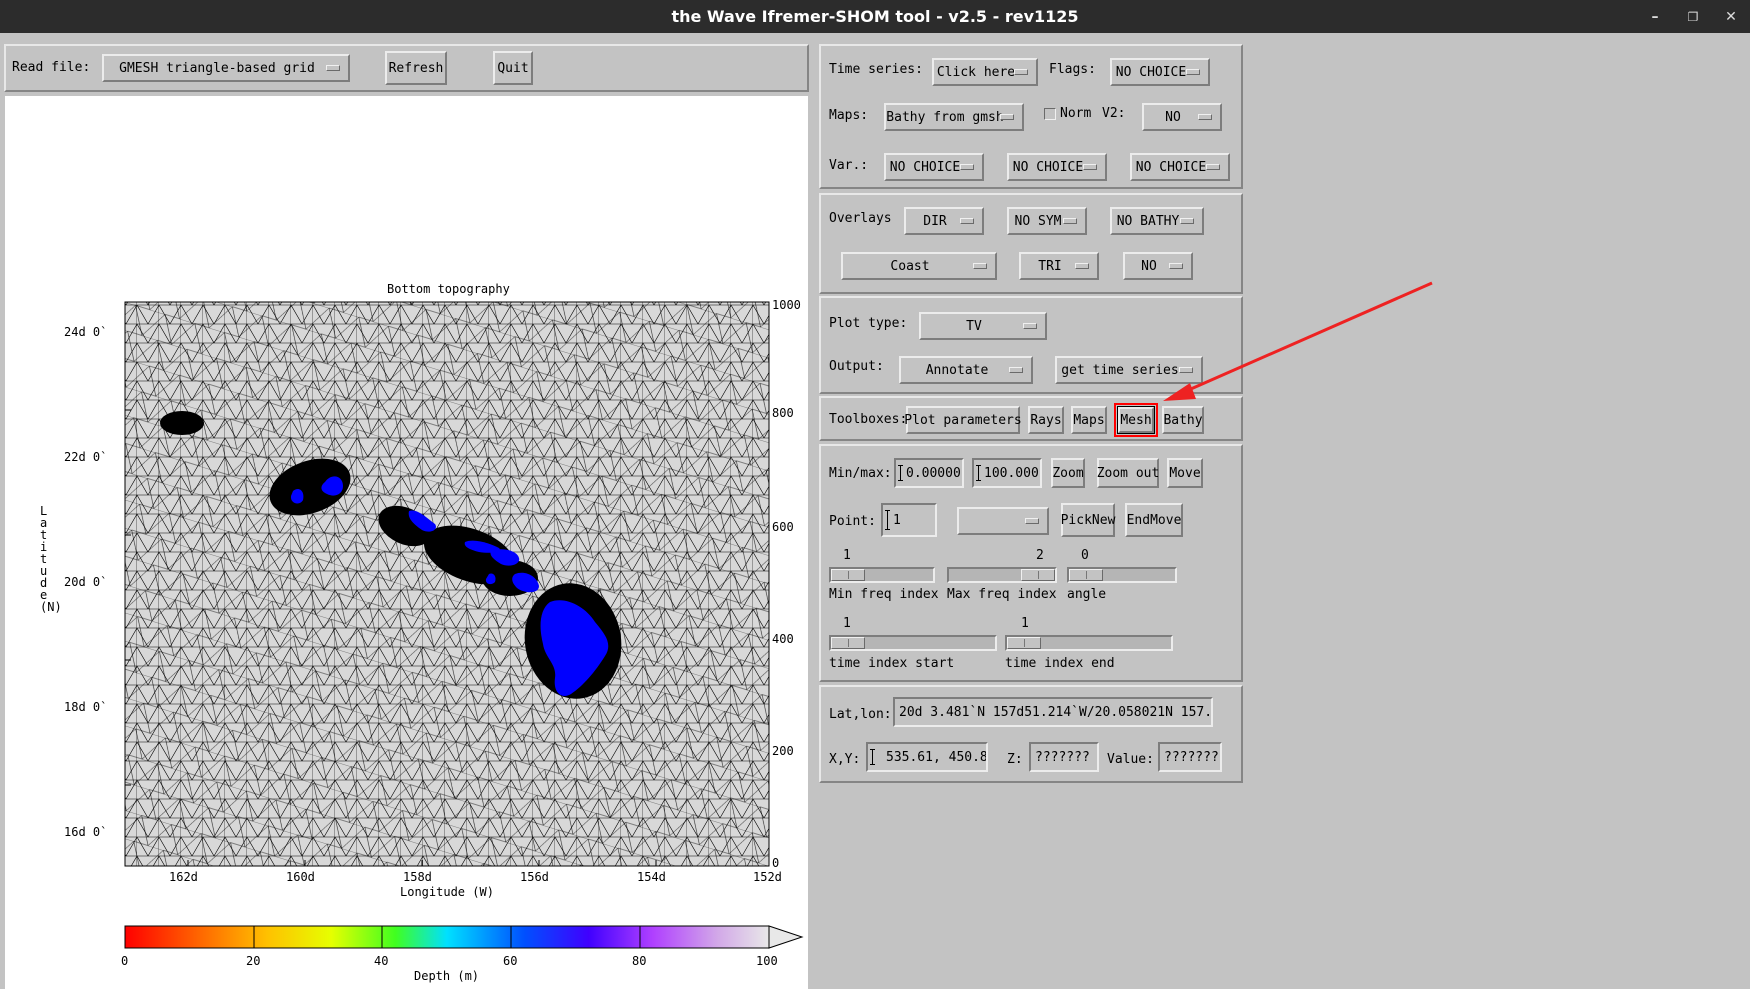  I want to click on get-series-select: get time series, so click(1129, 370).